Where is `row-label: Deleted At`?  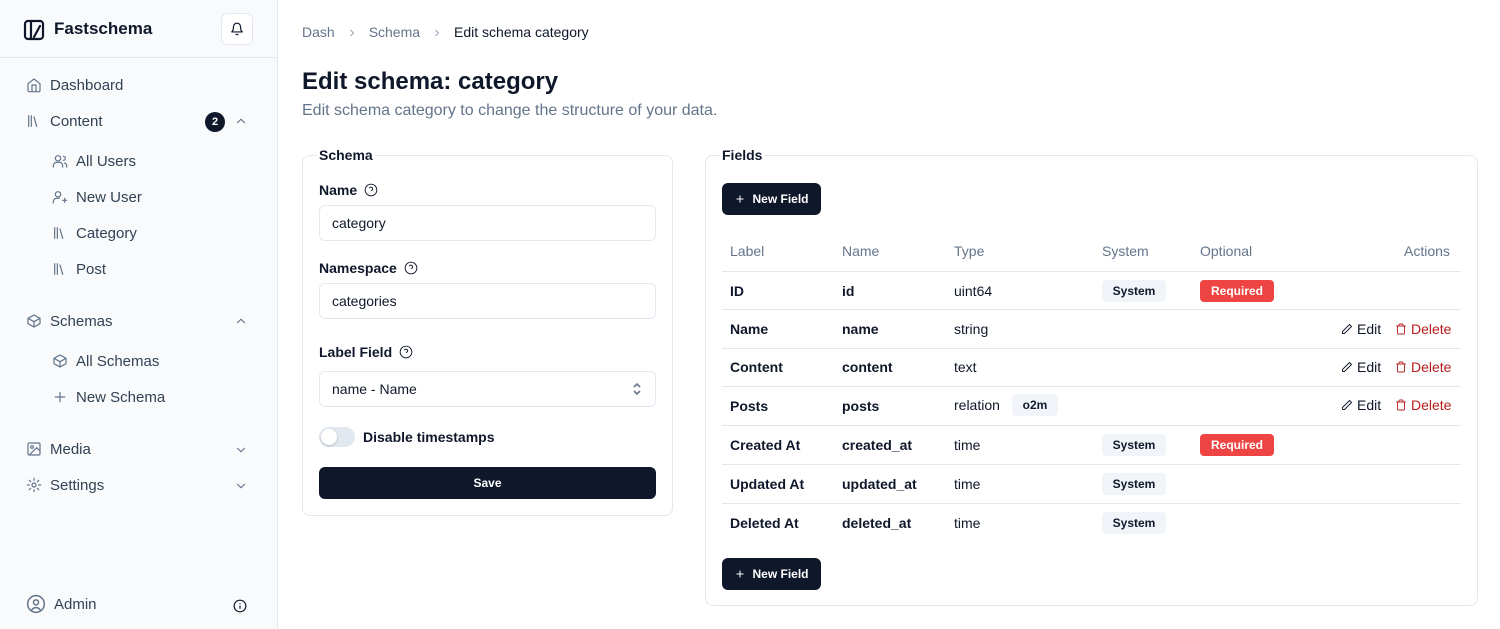
row-label: Deleted At is located at coordinates (764, 523).